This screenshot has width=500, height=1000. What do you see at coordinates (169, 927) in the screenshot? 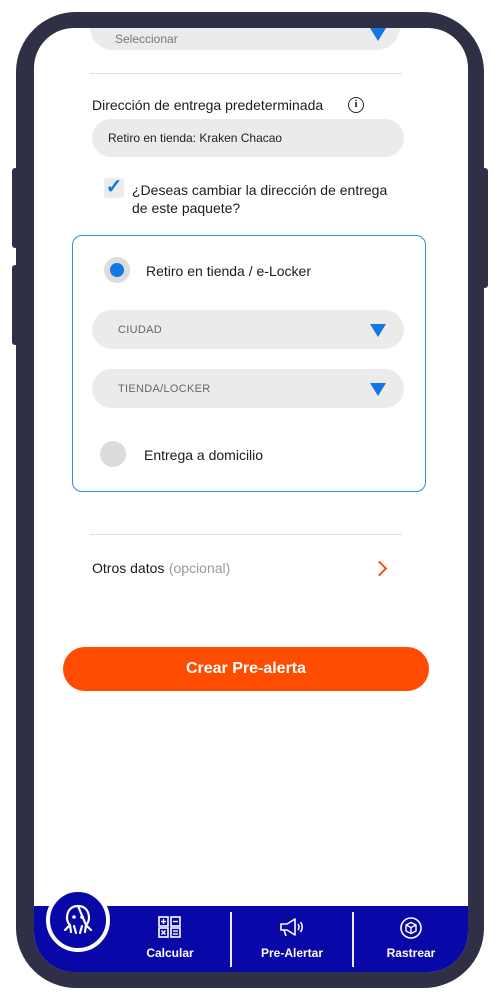
I see `calculator-icon` at bounding box center [169, 927].